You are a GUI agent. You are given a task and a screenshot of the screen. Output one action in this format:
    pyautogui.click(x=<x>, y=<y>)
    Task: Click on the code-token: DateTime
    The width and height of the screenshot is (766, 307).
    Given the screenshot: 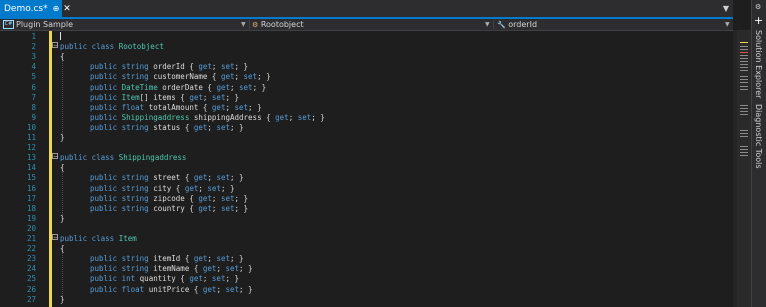 What is the action you would take?
    pyautogui.click(x=139, y=87)
    